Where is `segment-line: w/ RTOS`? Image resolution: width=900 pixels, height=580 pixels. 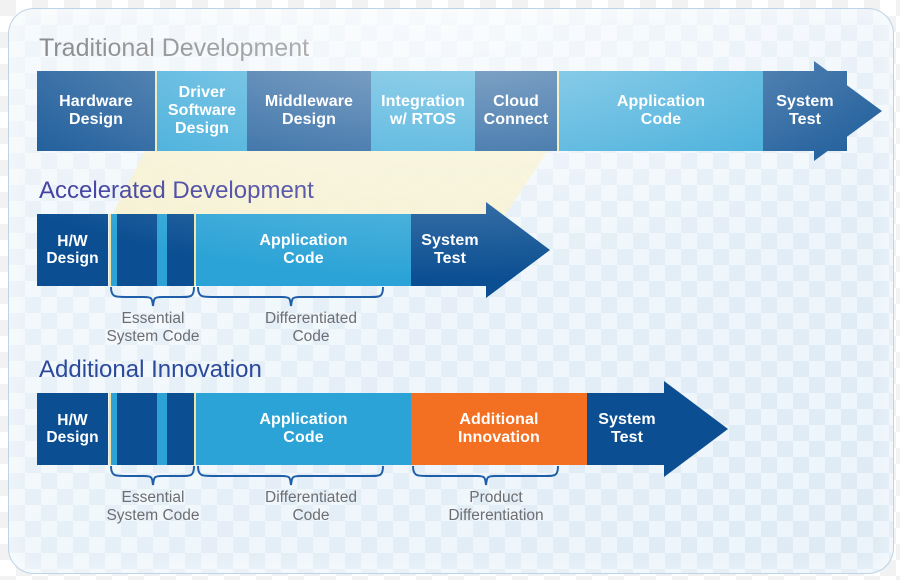 segment-line: w/ RTOS is located at coordinates (423, 119).